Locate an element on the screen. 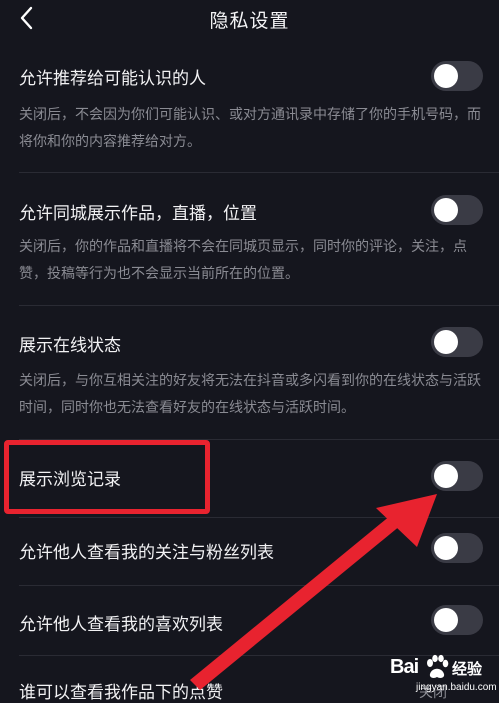 Image resolution: width=499 pixels, height=703 pixels. online-status-toggle is located at coordinates (457, 342).